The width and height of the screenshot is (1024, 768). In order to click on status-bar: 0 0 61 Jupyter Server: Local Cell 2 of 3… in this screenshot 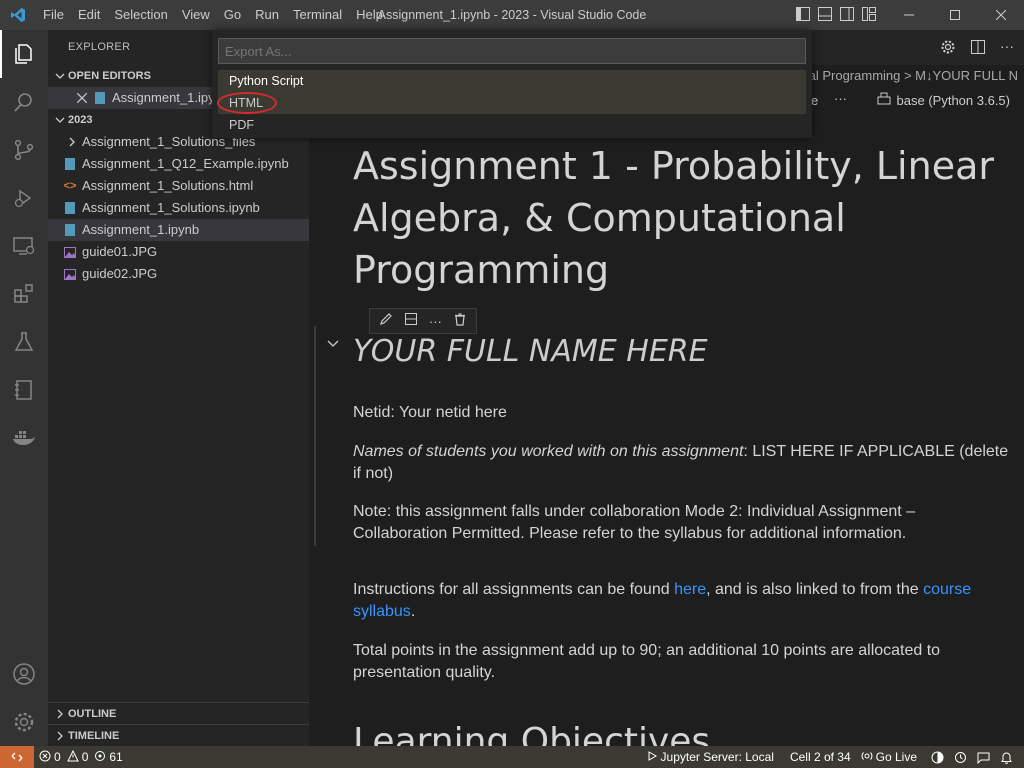, I will do `click(512, 757)`.